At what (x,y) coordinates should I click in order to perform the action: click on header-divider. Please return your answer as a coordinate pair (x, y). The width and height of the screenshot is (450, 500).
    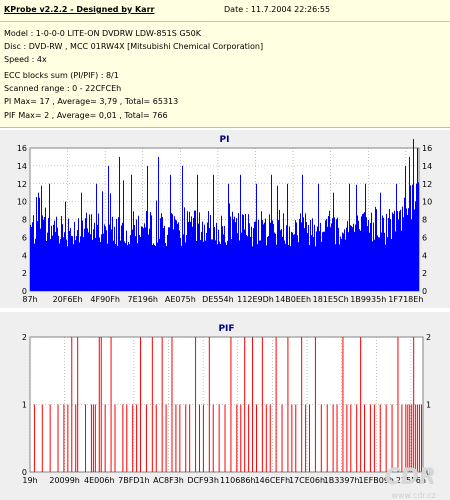
    Looking at the image, I should click on (225, 21).